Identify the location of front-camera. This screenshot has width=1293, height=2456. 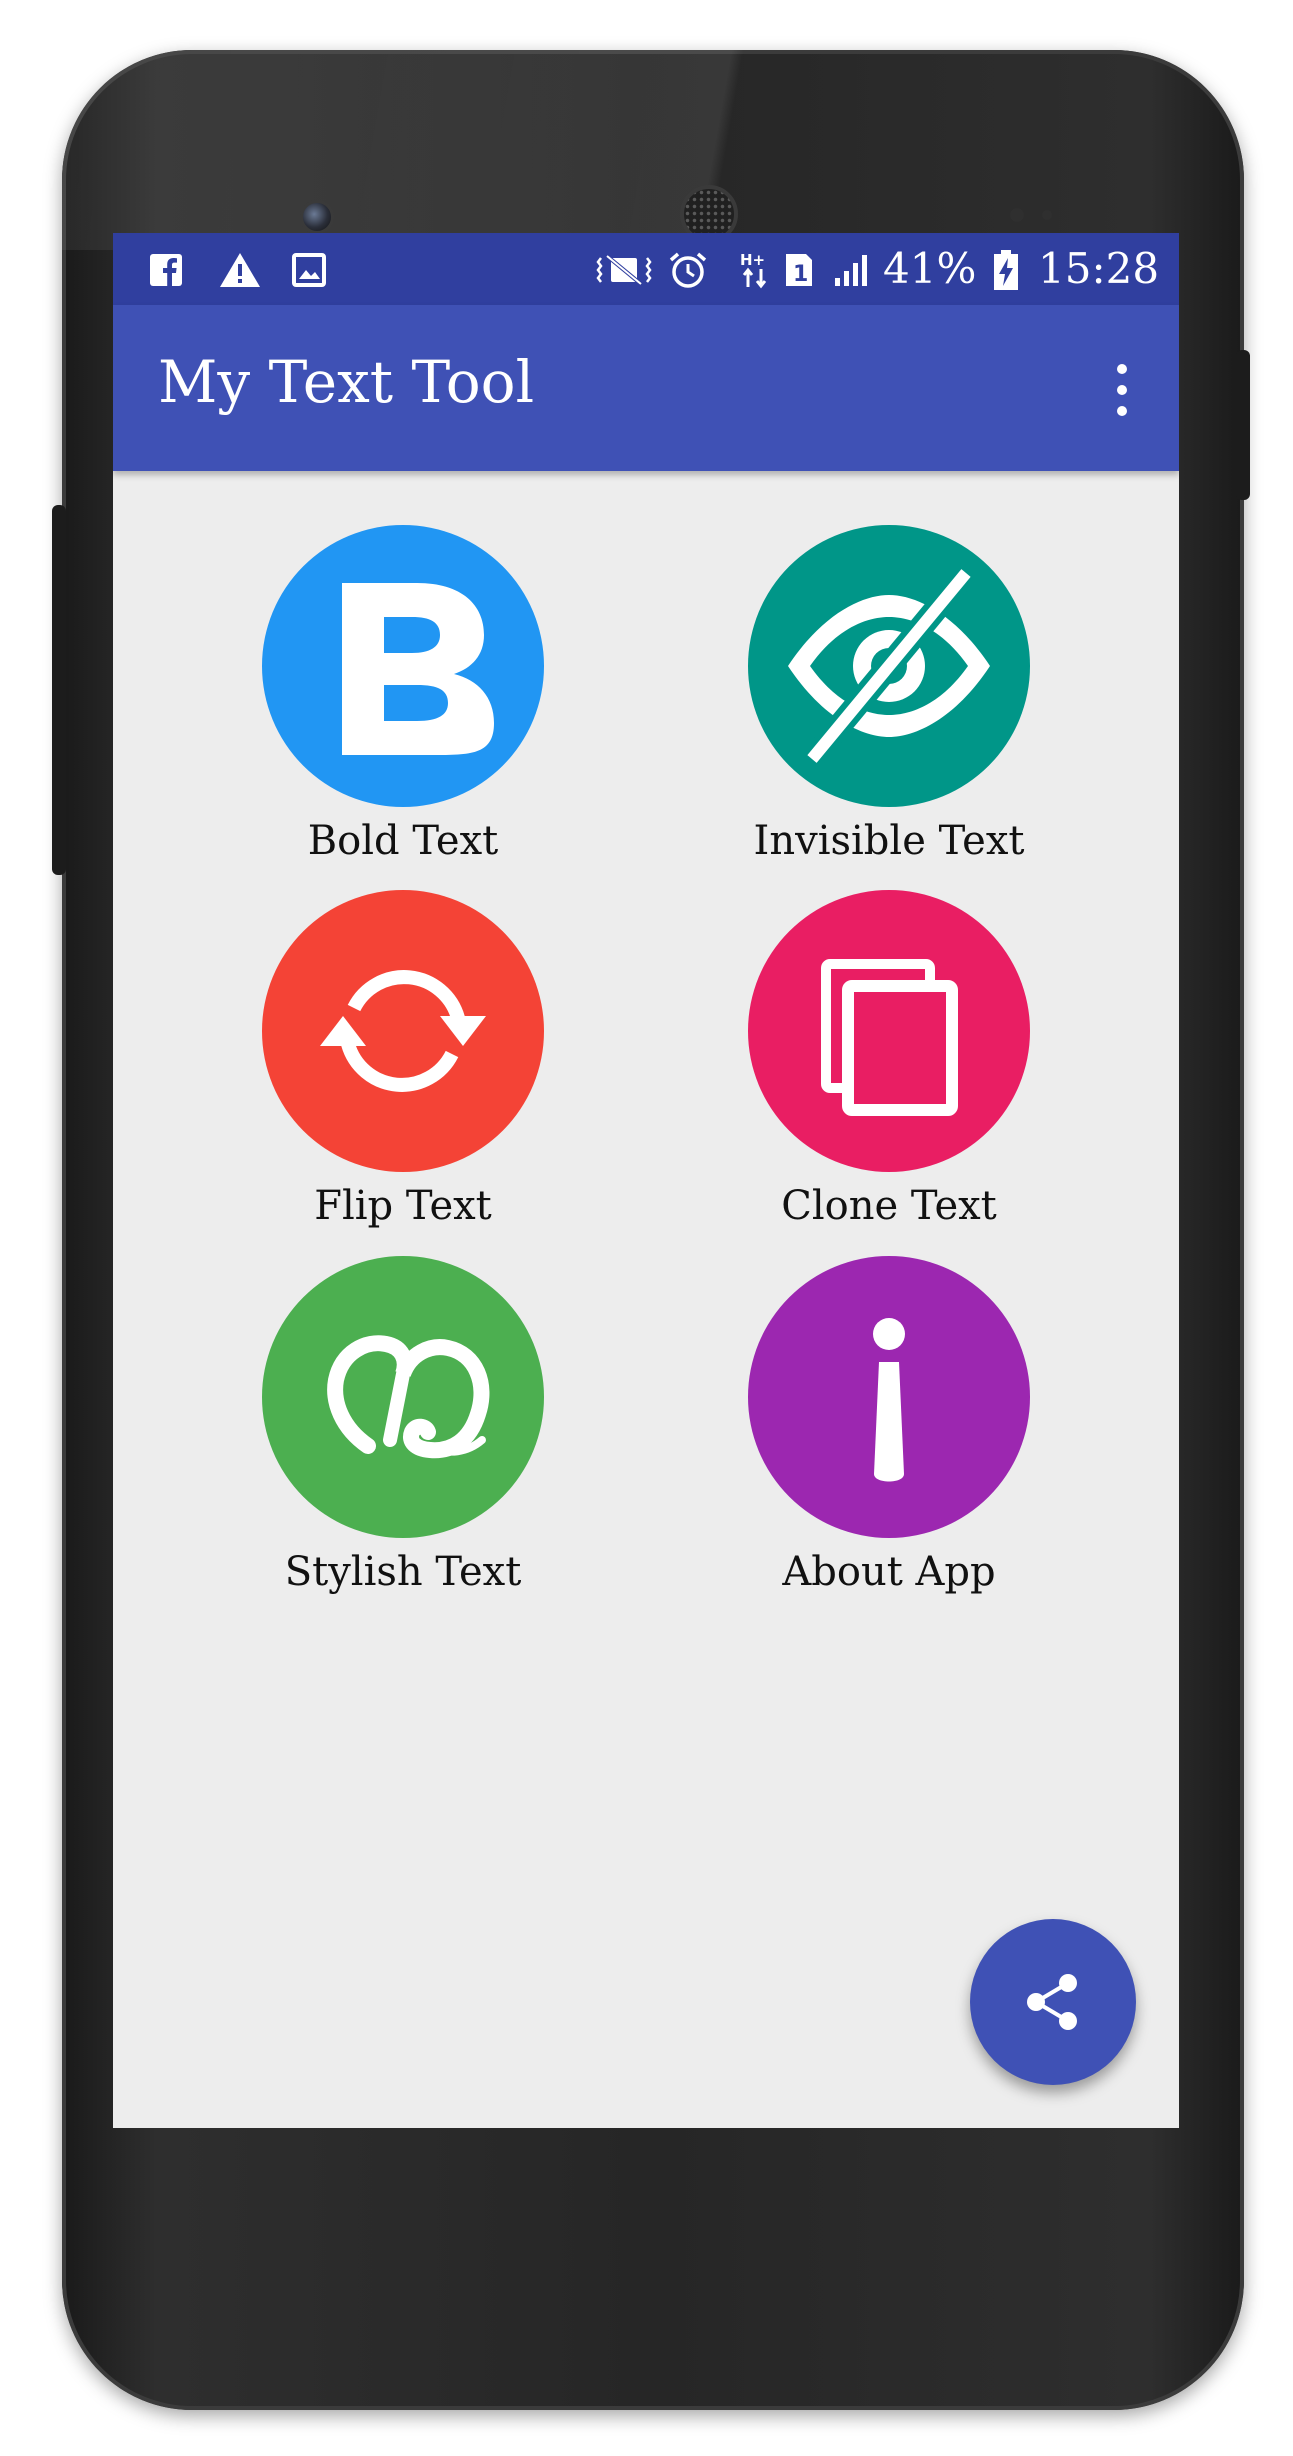
(317, 217).